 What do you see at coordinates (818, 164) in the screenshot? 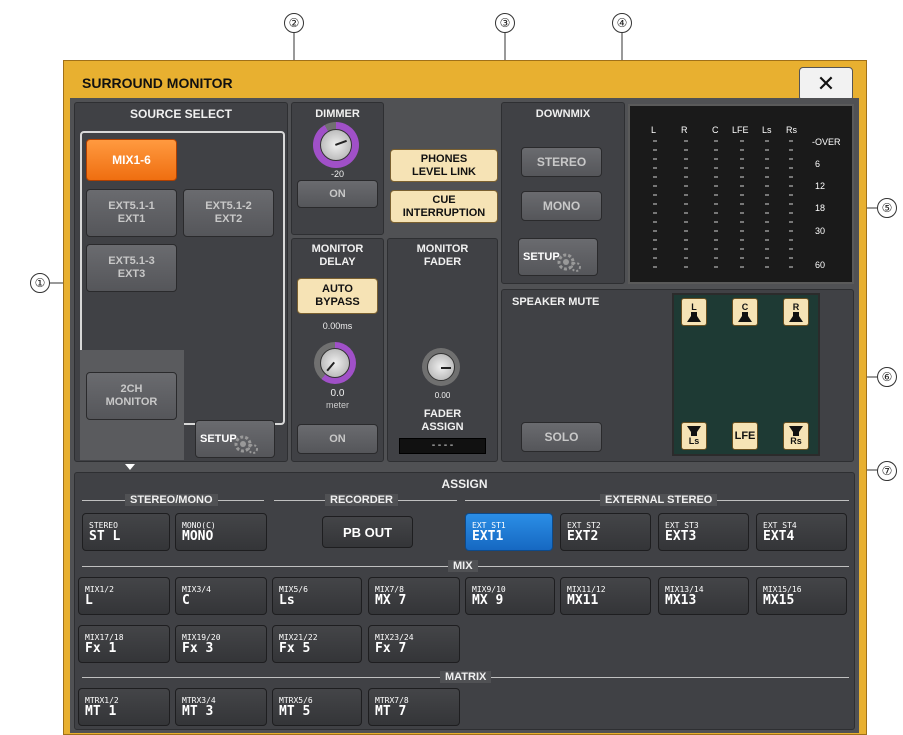
I see `meter-scale-6: 6` at bounding box center [818, 164].